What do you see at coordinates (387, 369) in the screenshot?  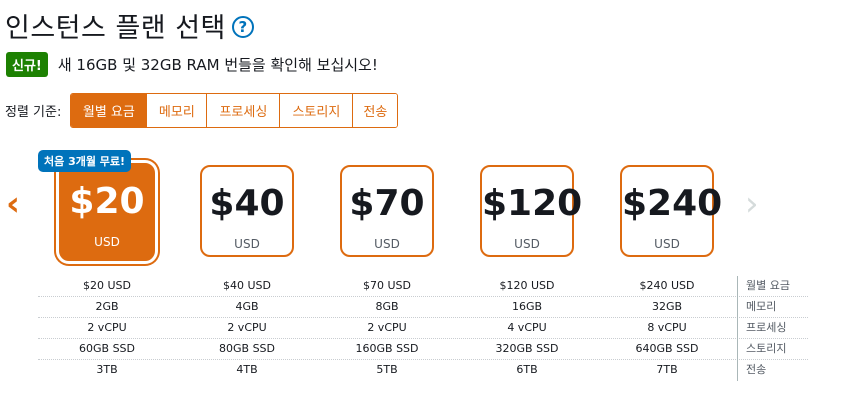 I see `spec-cell: 5TB` at bounding box center [387, 369].